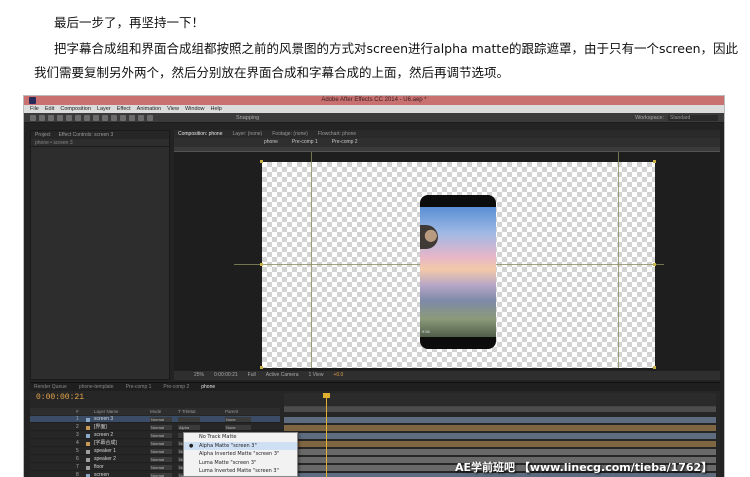 This screenshot has width=750, height=477. What do you see at coordinates (199, 375) in the screenshot?
I see `zoom-select: 25%` at bounding box center [199, 375].